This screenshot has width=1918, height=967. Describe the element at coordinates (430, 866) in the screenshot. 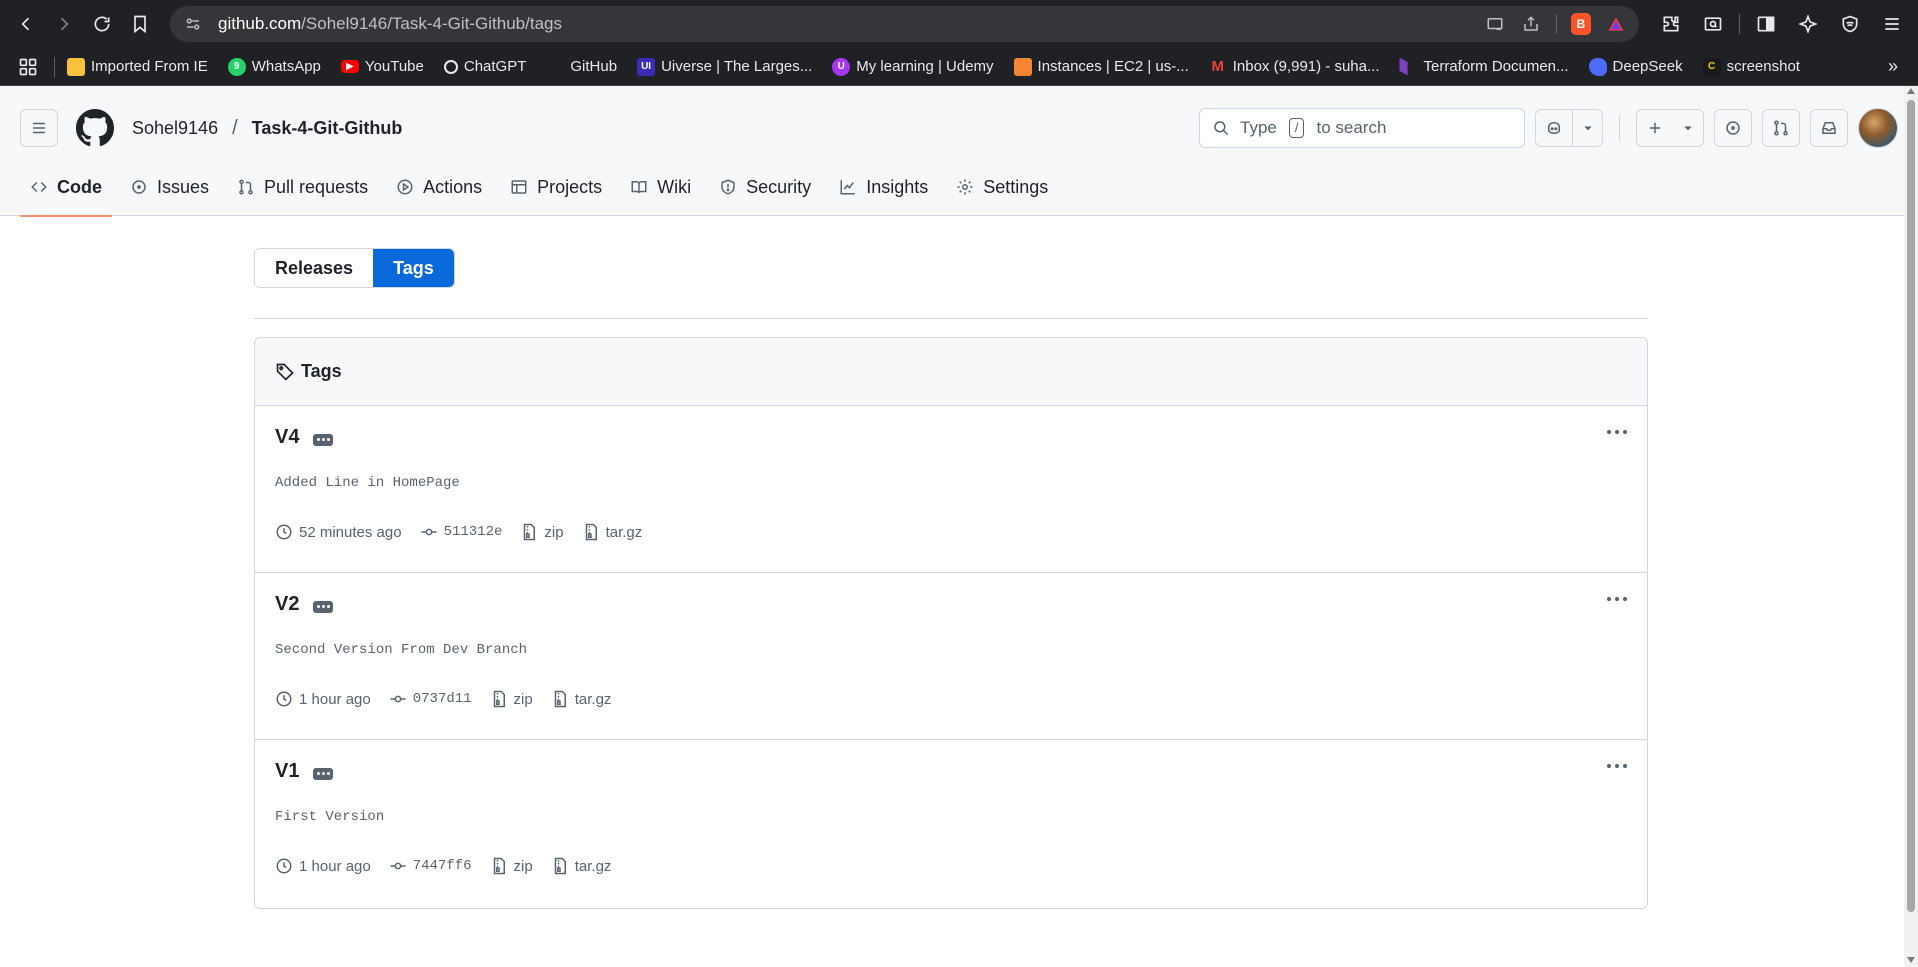

I see `commit-sha-link: 7447ff6` at that location.